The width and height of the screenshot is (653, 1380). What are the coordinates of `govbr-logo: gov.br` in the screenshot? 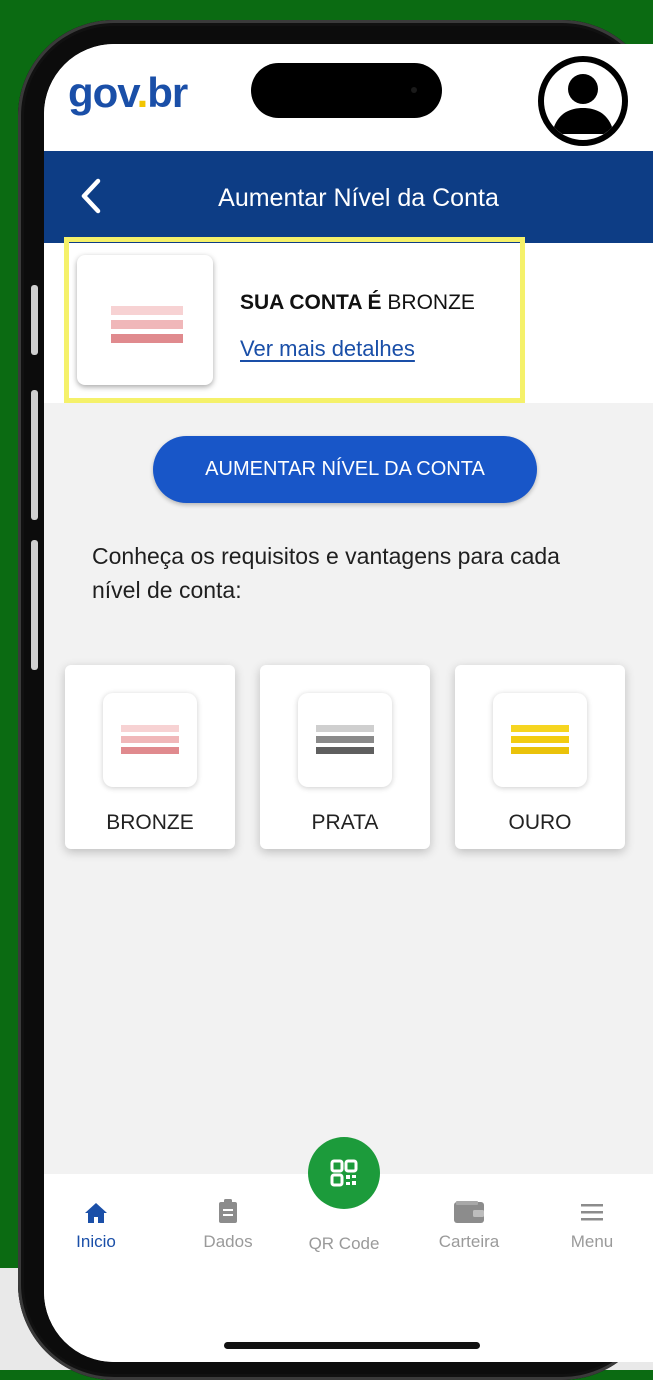 It's located at (128, 92).